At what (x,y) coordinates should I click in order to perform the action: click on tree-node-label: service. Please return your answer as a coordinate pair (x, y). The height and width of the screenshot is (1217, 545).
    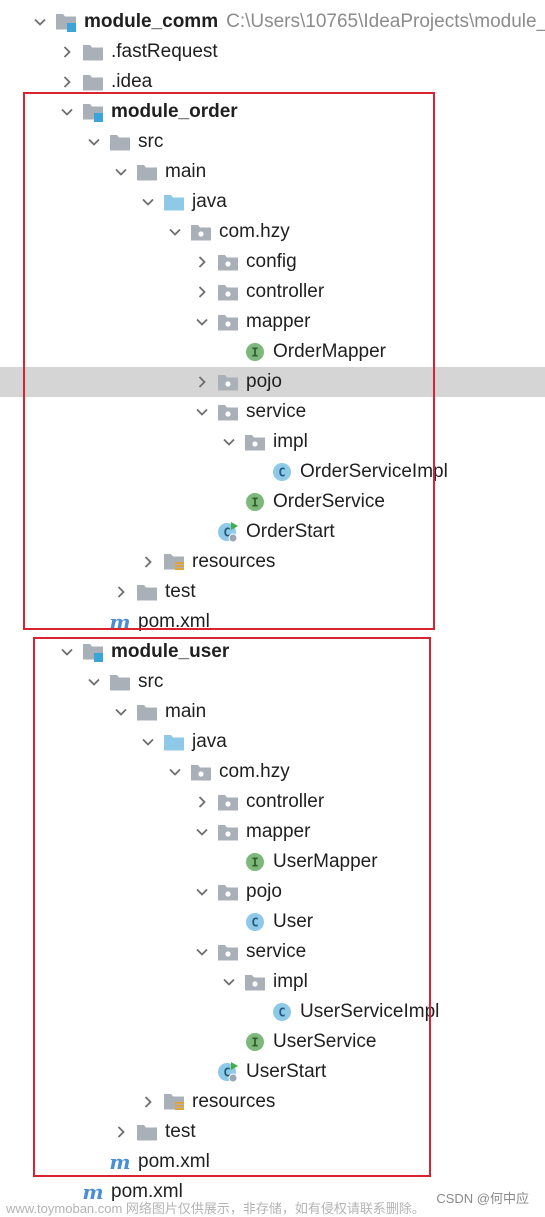
    Looking at the image, I should click on (276, 411).